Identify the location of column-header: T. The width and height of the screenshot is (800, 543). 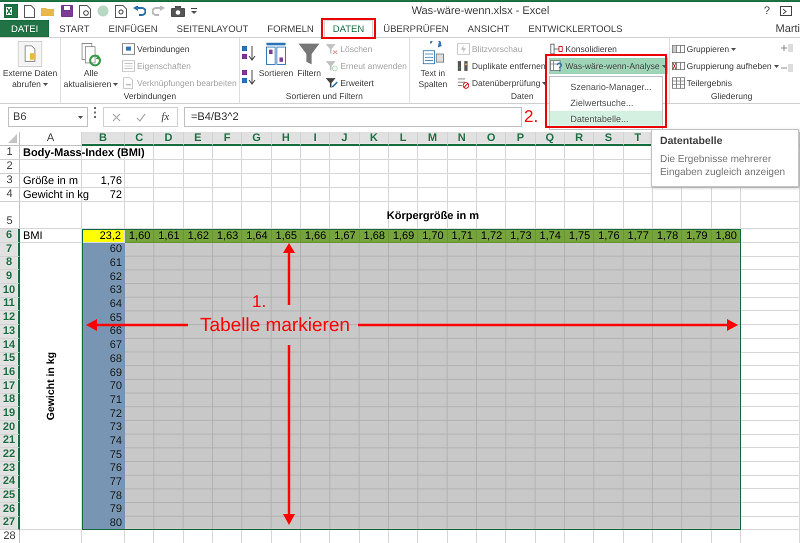
(638, 139).